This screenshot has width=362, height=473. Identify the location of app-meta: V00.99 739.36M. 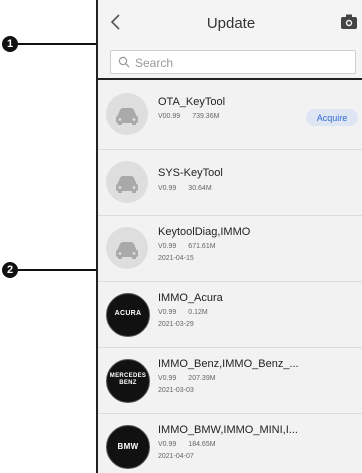
(188, 116).